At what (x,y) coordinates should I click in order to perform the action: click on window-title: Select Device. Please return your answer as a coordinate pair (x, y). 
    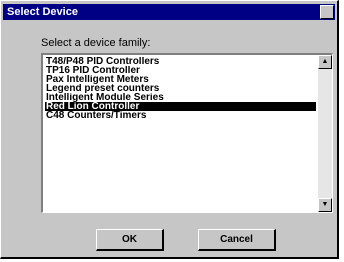
    Looking at the image, I should click on (42, 12).